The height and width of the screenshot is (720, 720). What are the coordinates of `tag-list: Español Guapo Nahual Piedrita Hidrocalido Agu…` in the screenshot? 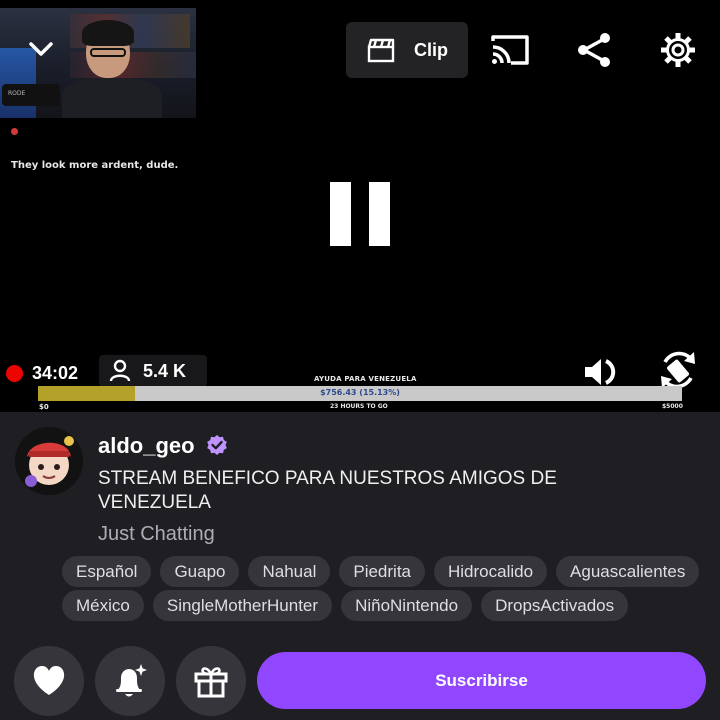 It's located at (384, 590).